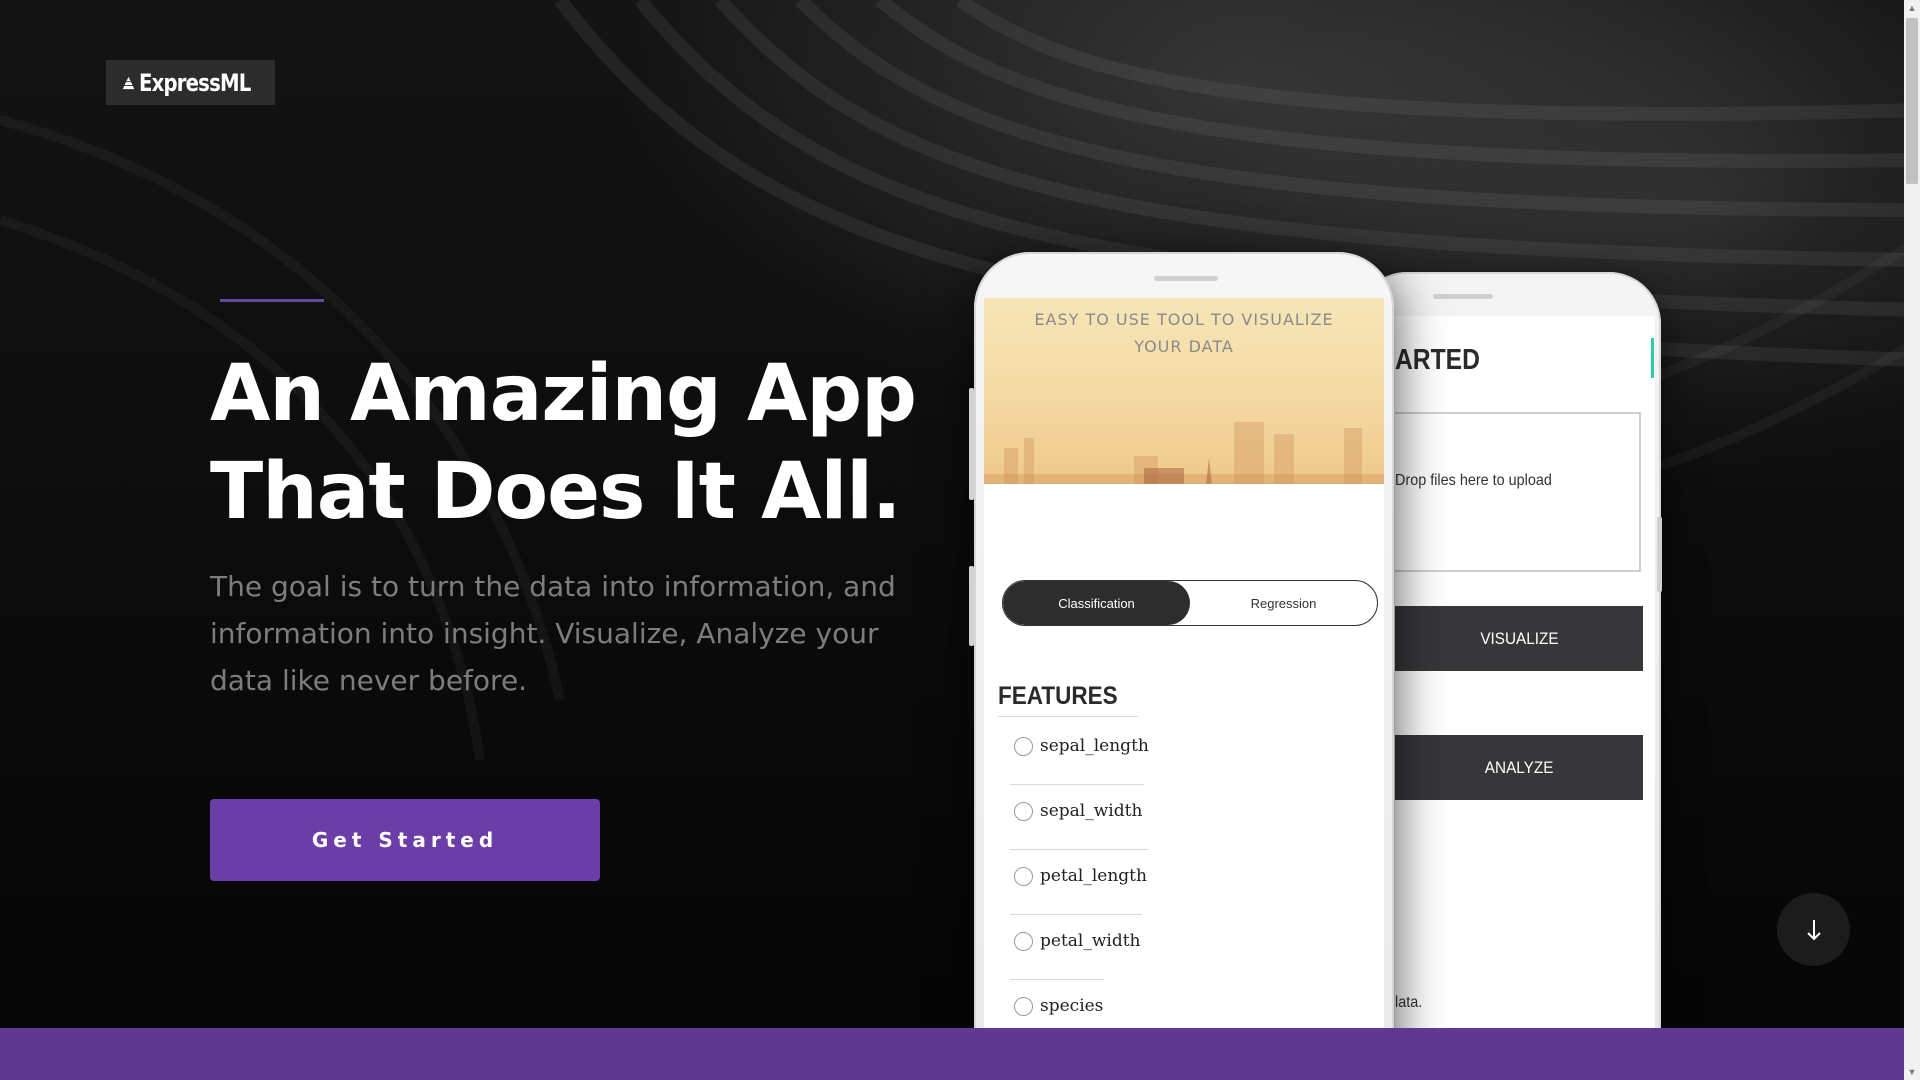  Describe the element at coordinates (1058, 696) in the screenshot. I see `features-heading: FEATURES` at that location.